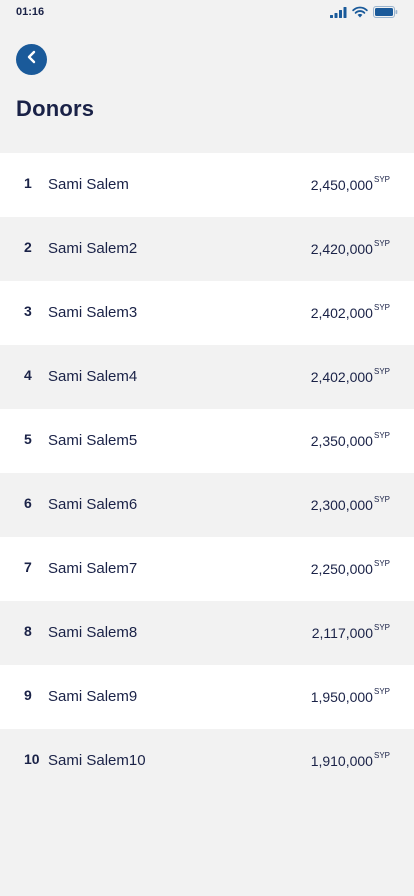 The width and height of the screenshot is (414, 896). What do you see at coordinates (28, 503) in the screenshot?
I see `donor-rank: 6` at bounding box center [28, 503].